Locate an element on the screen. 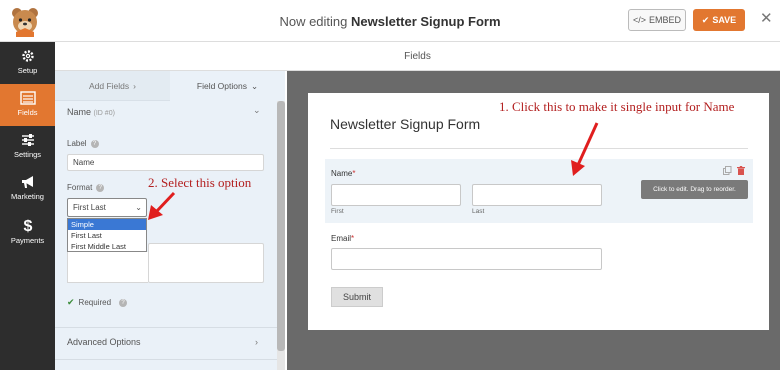  tab-label: Field Options is located at coordinates (221, 86).